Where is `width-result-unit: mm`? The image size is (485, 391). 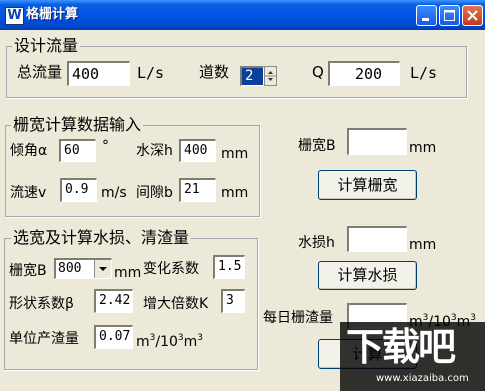 width-result-unit: mm is located at coordinates (423, 148).